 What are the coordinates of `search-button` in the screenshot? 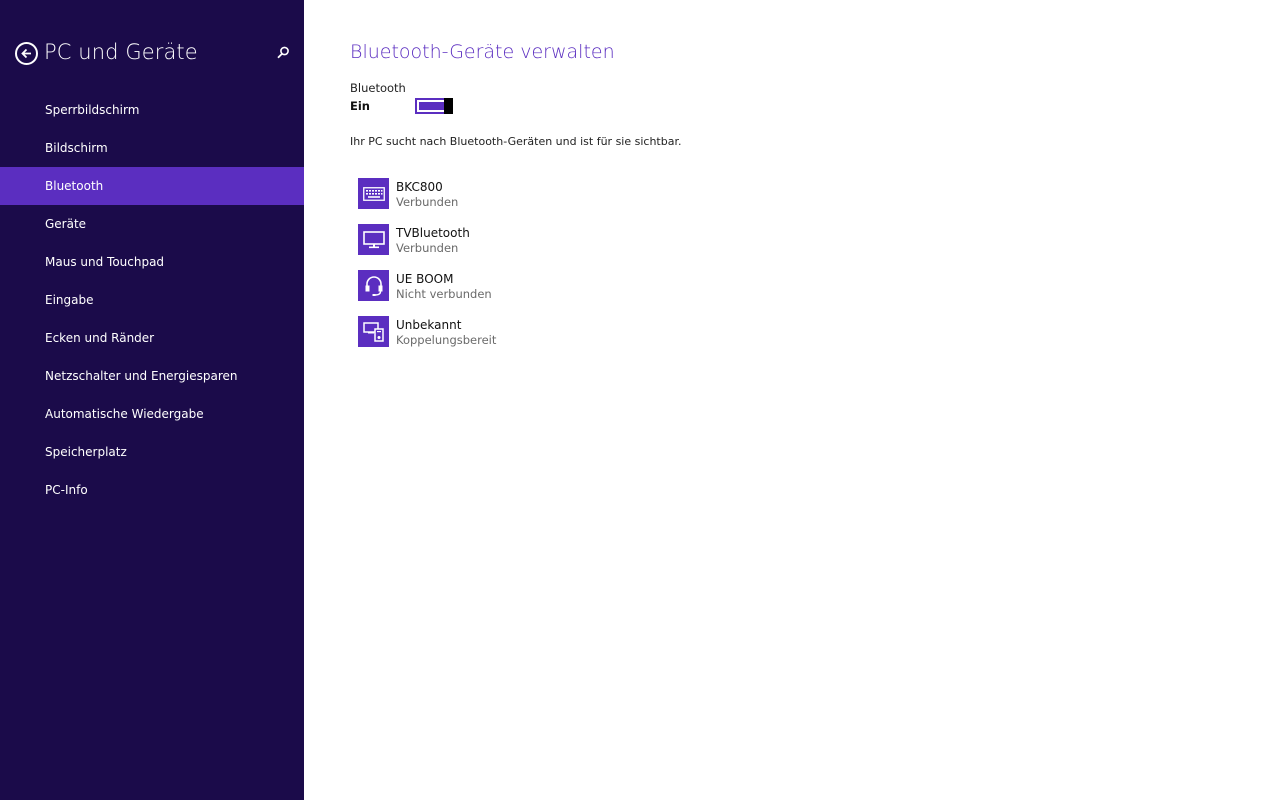 It's located at (283, 53).